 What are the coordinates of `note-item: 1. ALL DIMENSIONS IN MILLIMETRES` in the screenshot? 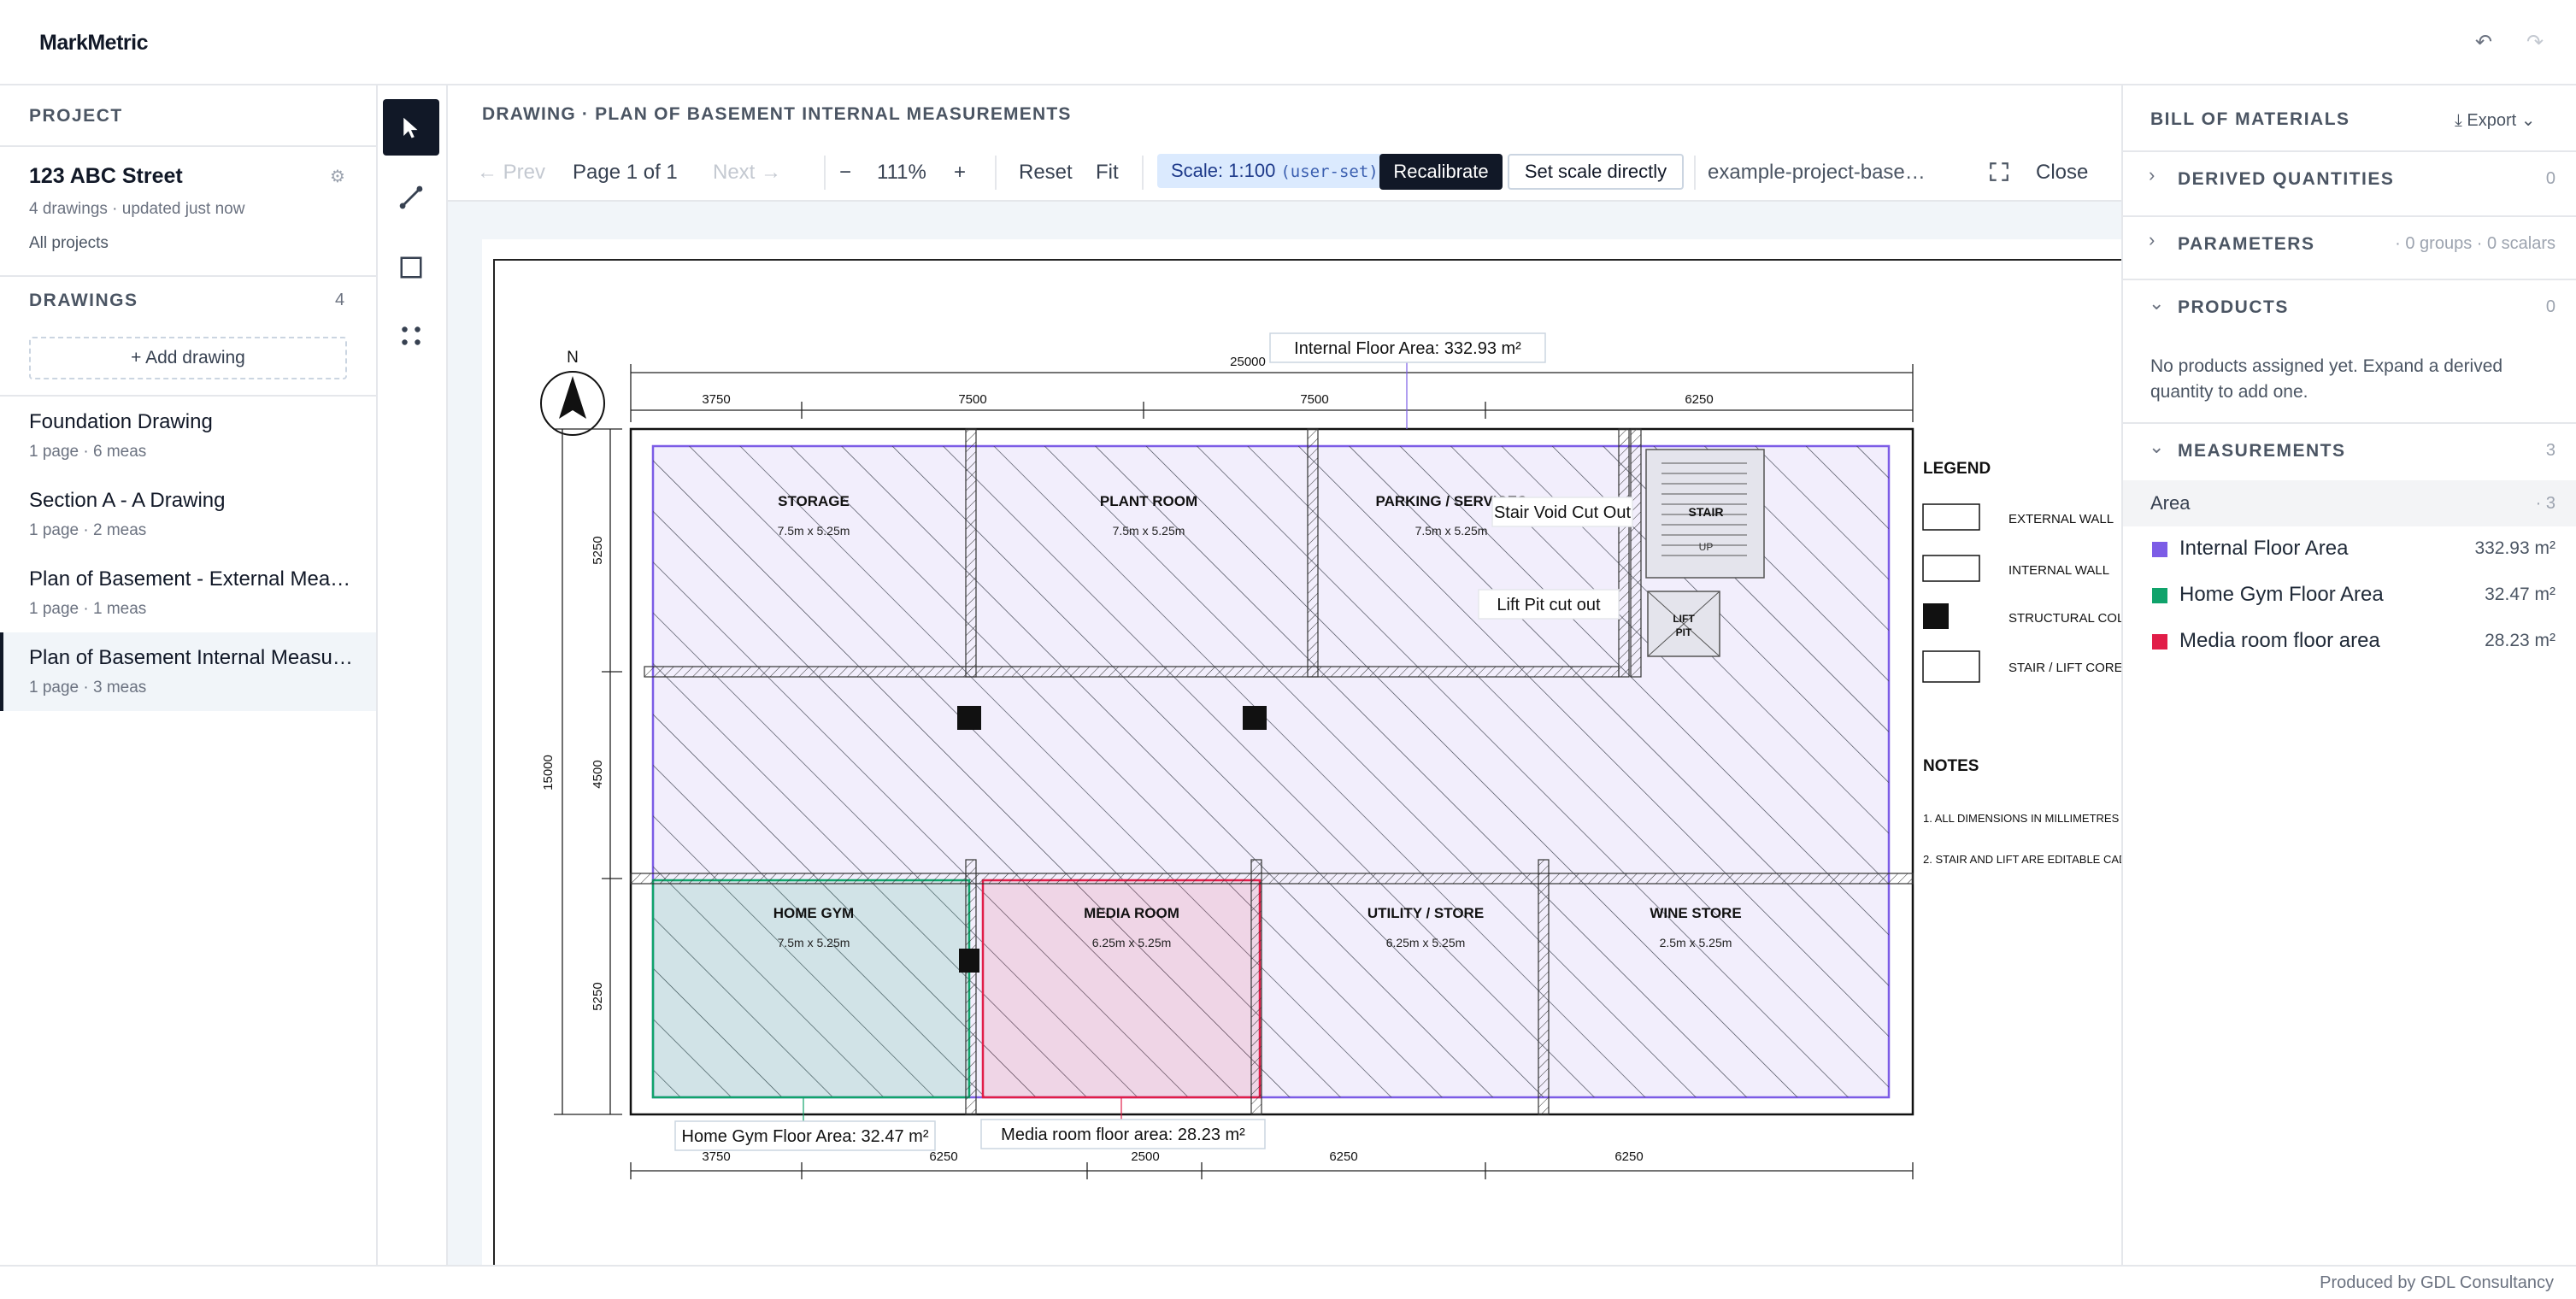 It's located at (2021, 819).